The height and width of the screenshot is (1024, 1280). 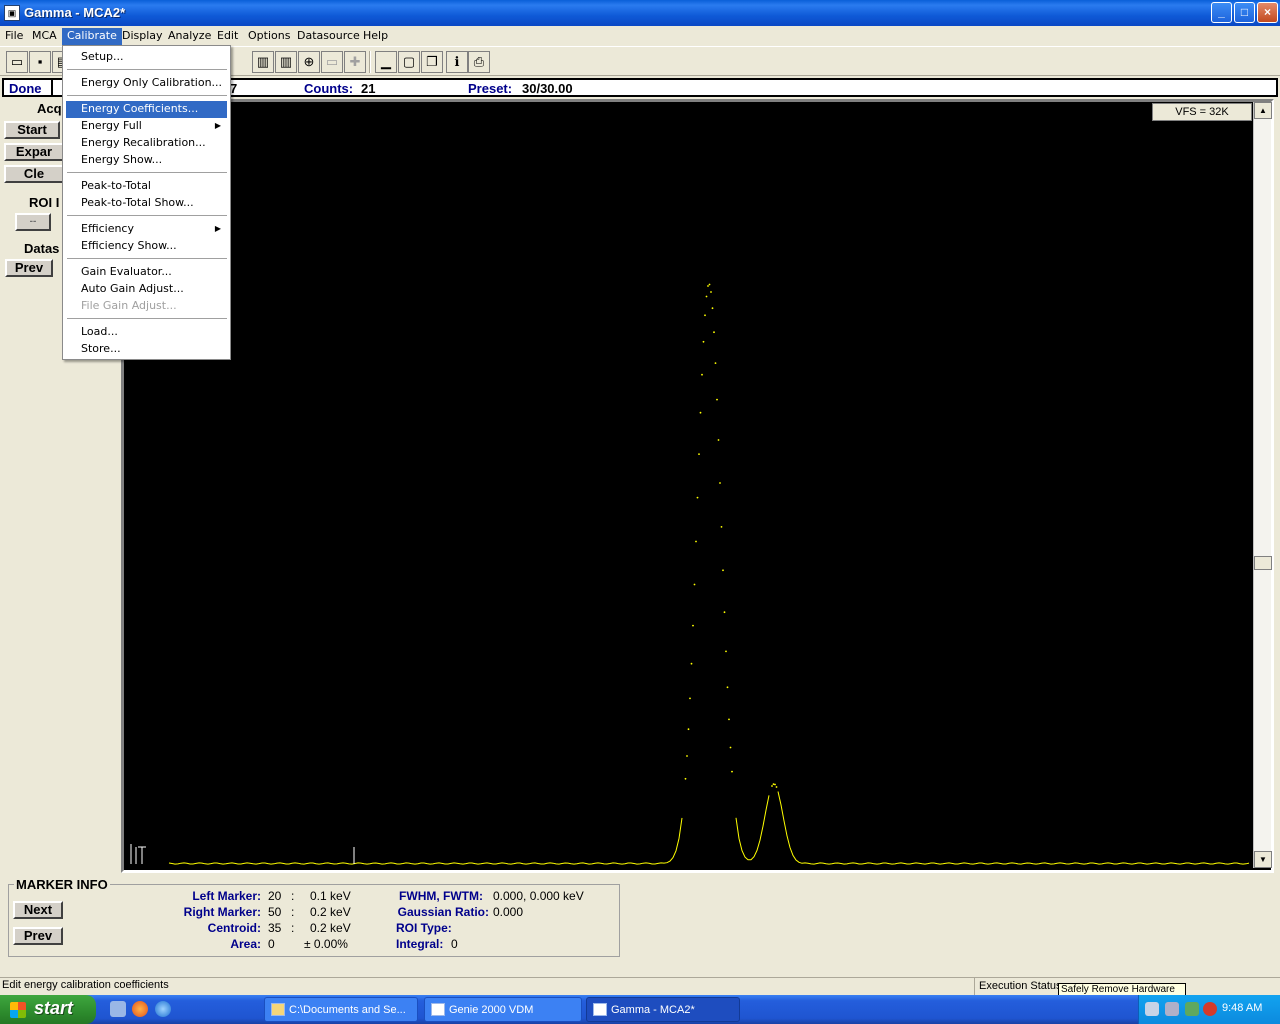 What do you see at coordinates (118, 1009) in the screenshot?
I see `show-desktop-icon` at bounding box center [118, 1009].